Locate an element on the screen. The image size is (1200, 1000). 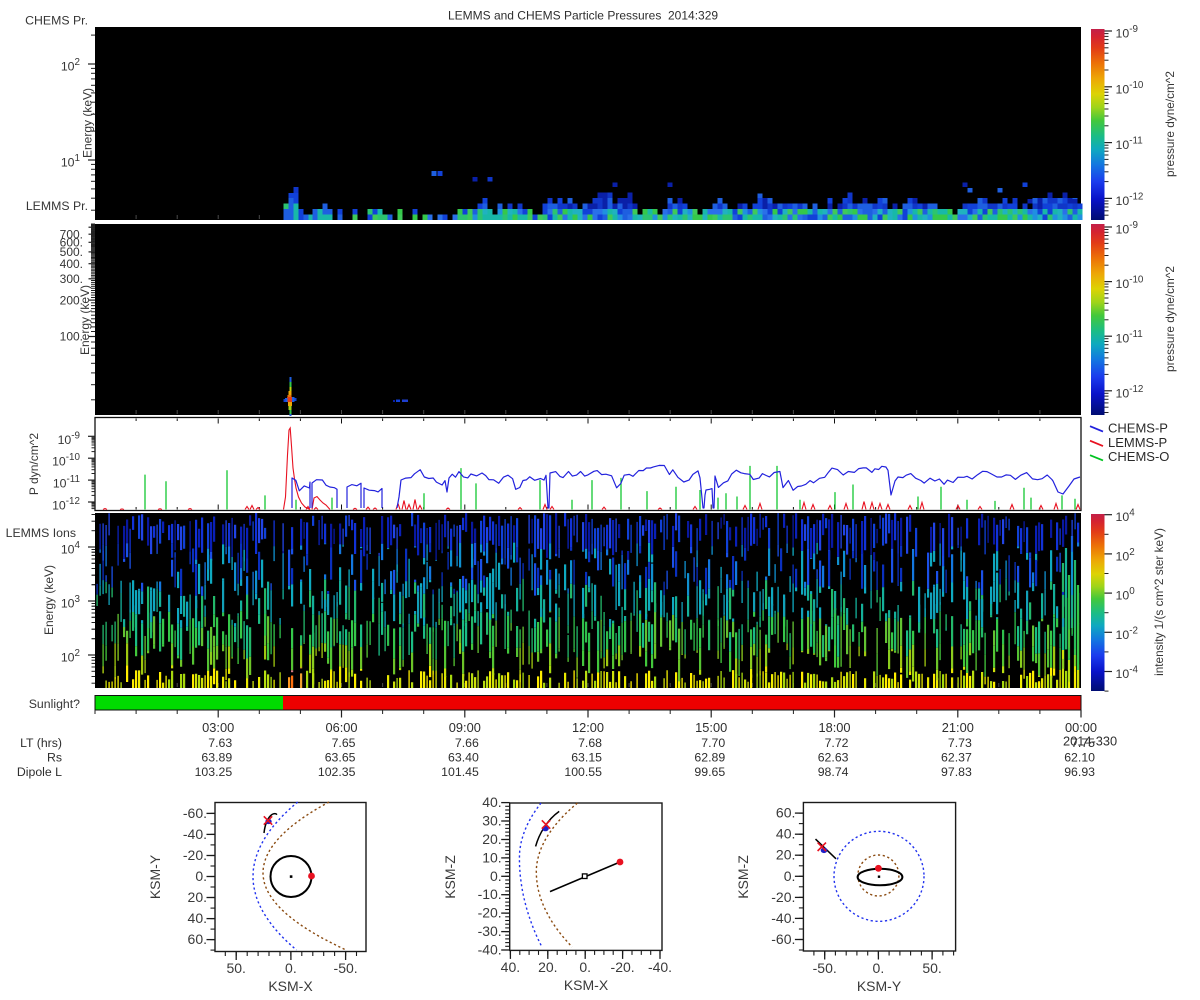
svg-text: 7.72 is located at coordinates (837, 743).